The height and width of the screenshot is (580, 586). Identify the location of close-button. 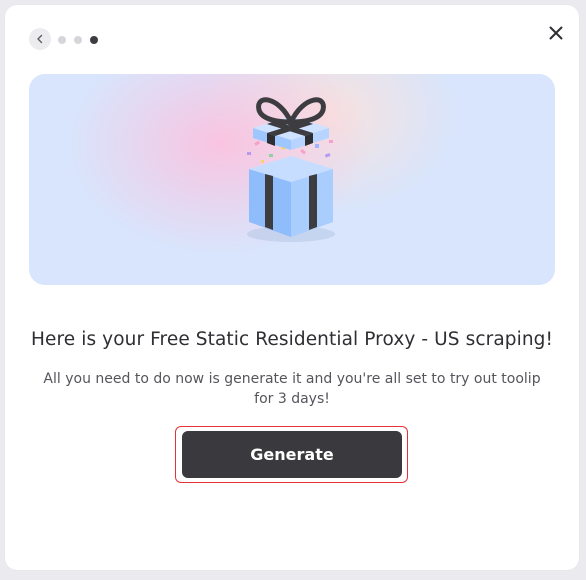
(556, 33).